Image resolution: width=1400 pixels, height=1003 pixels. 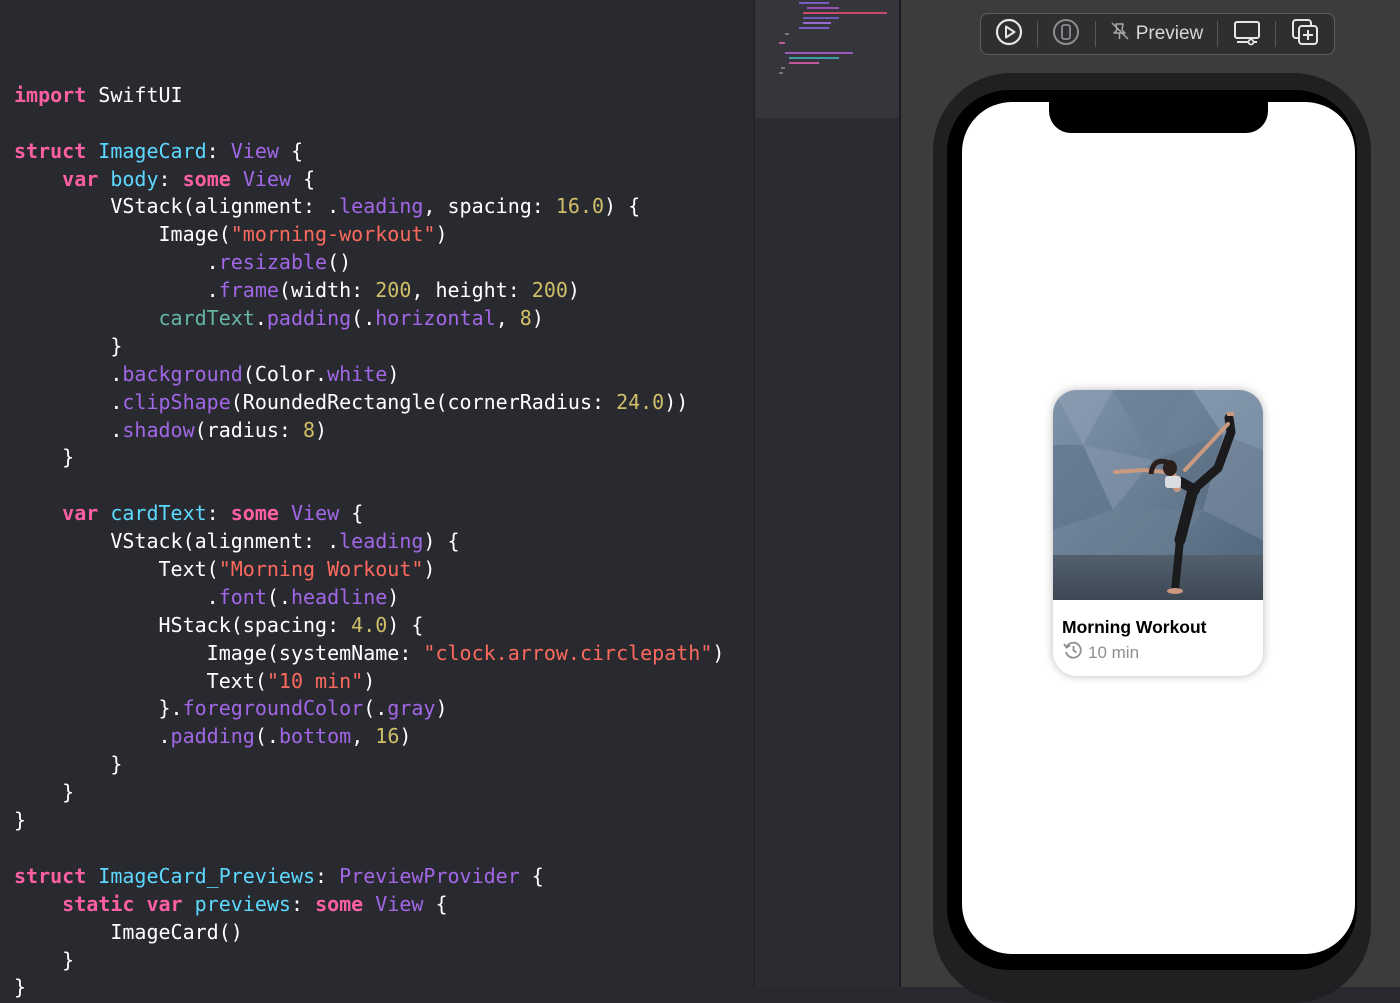 I want to click on code-token: (., so click(x=375, y=708).